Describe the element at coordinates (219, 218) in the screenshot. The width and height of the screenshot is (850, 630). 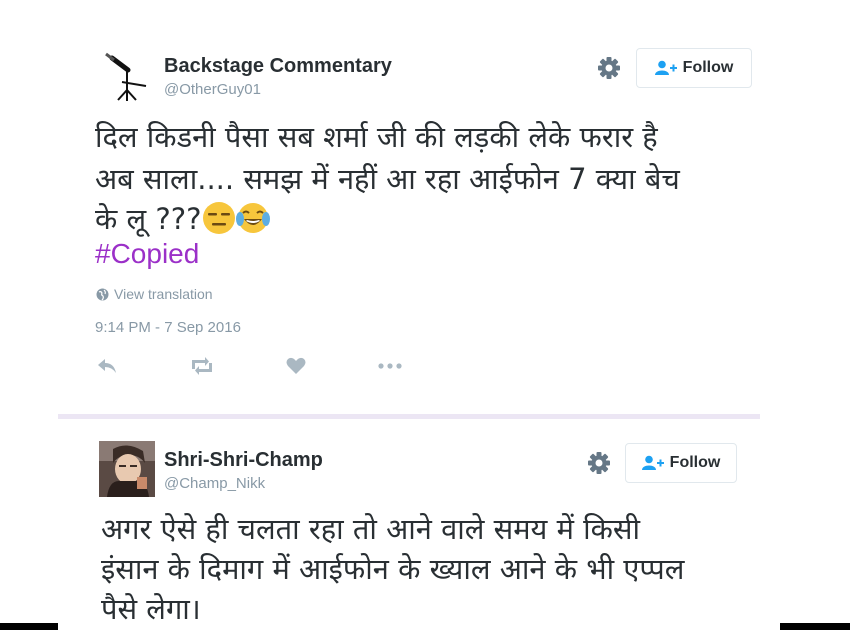
I see `expressionless-face-emoji` at that location.